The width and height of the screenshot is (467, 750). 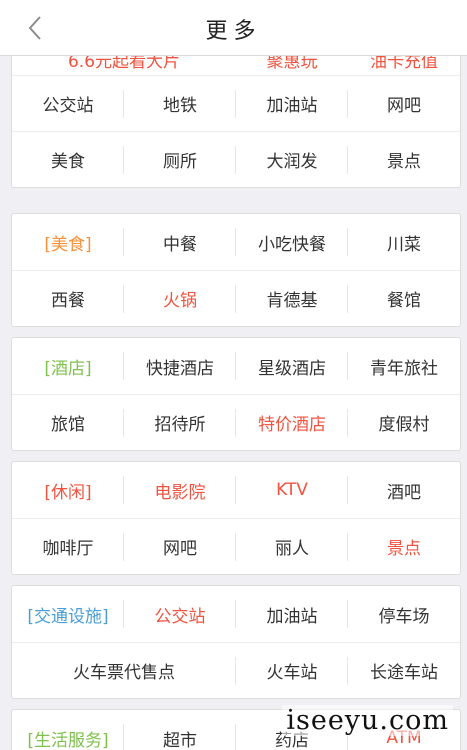 I want to click on hotel-item-express: 快捷酒店, so click(x=180, y=366).